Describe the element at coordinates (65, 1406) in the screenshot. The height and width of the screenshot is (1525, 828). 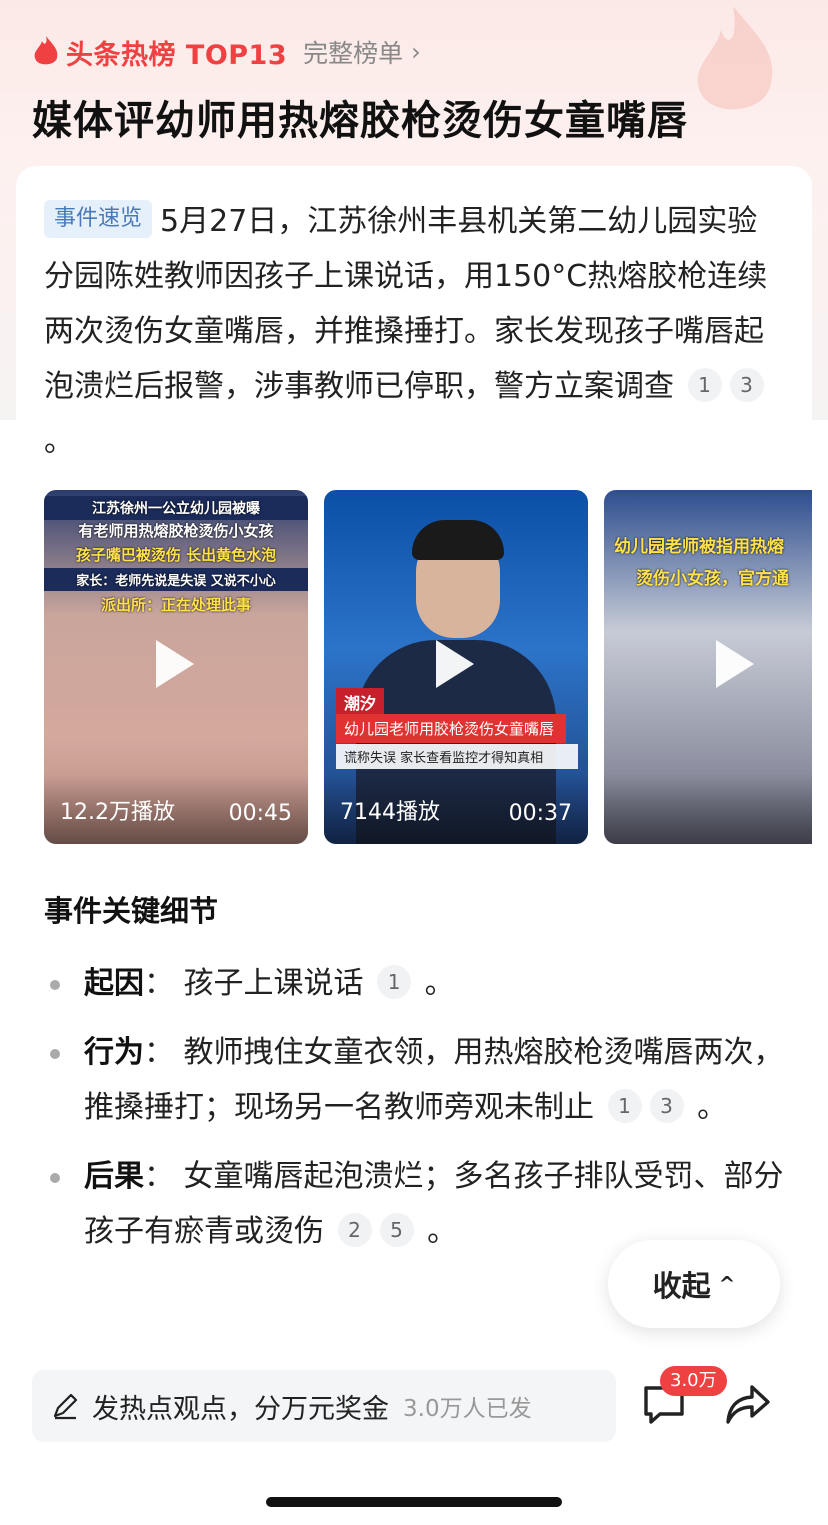
I see `pen-icon` at that location.